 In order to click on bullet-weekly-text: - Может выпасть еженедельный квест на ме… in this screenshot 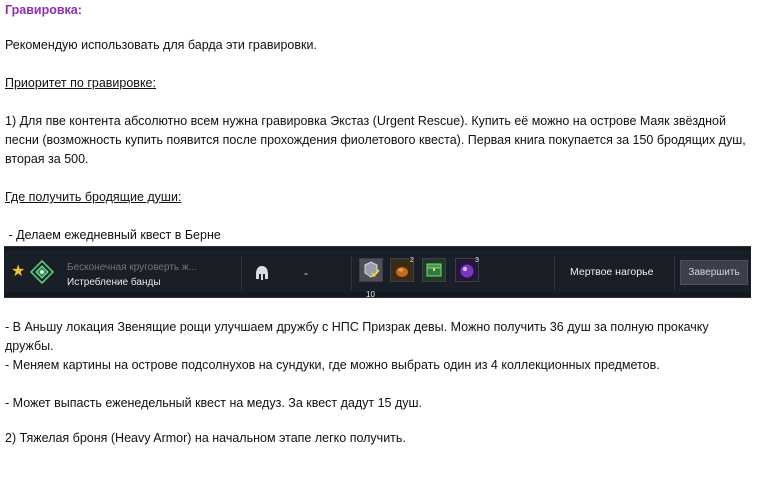, I will do `click(214, 403)`.